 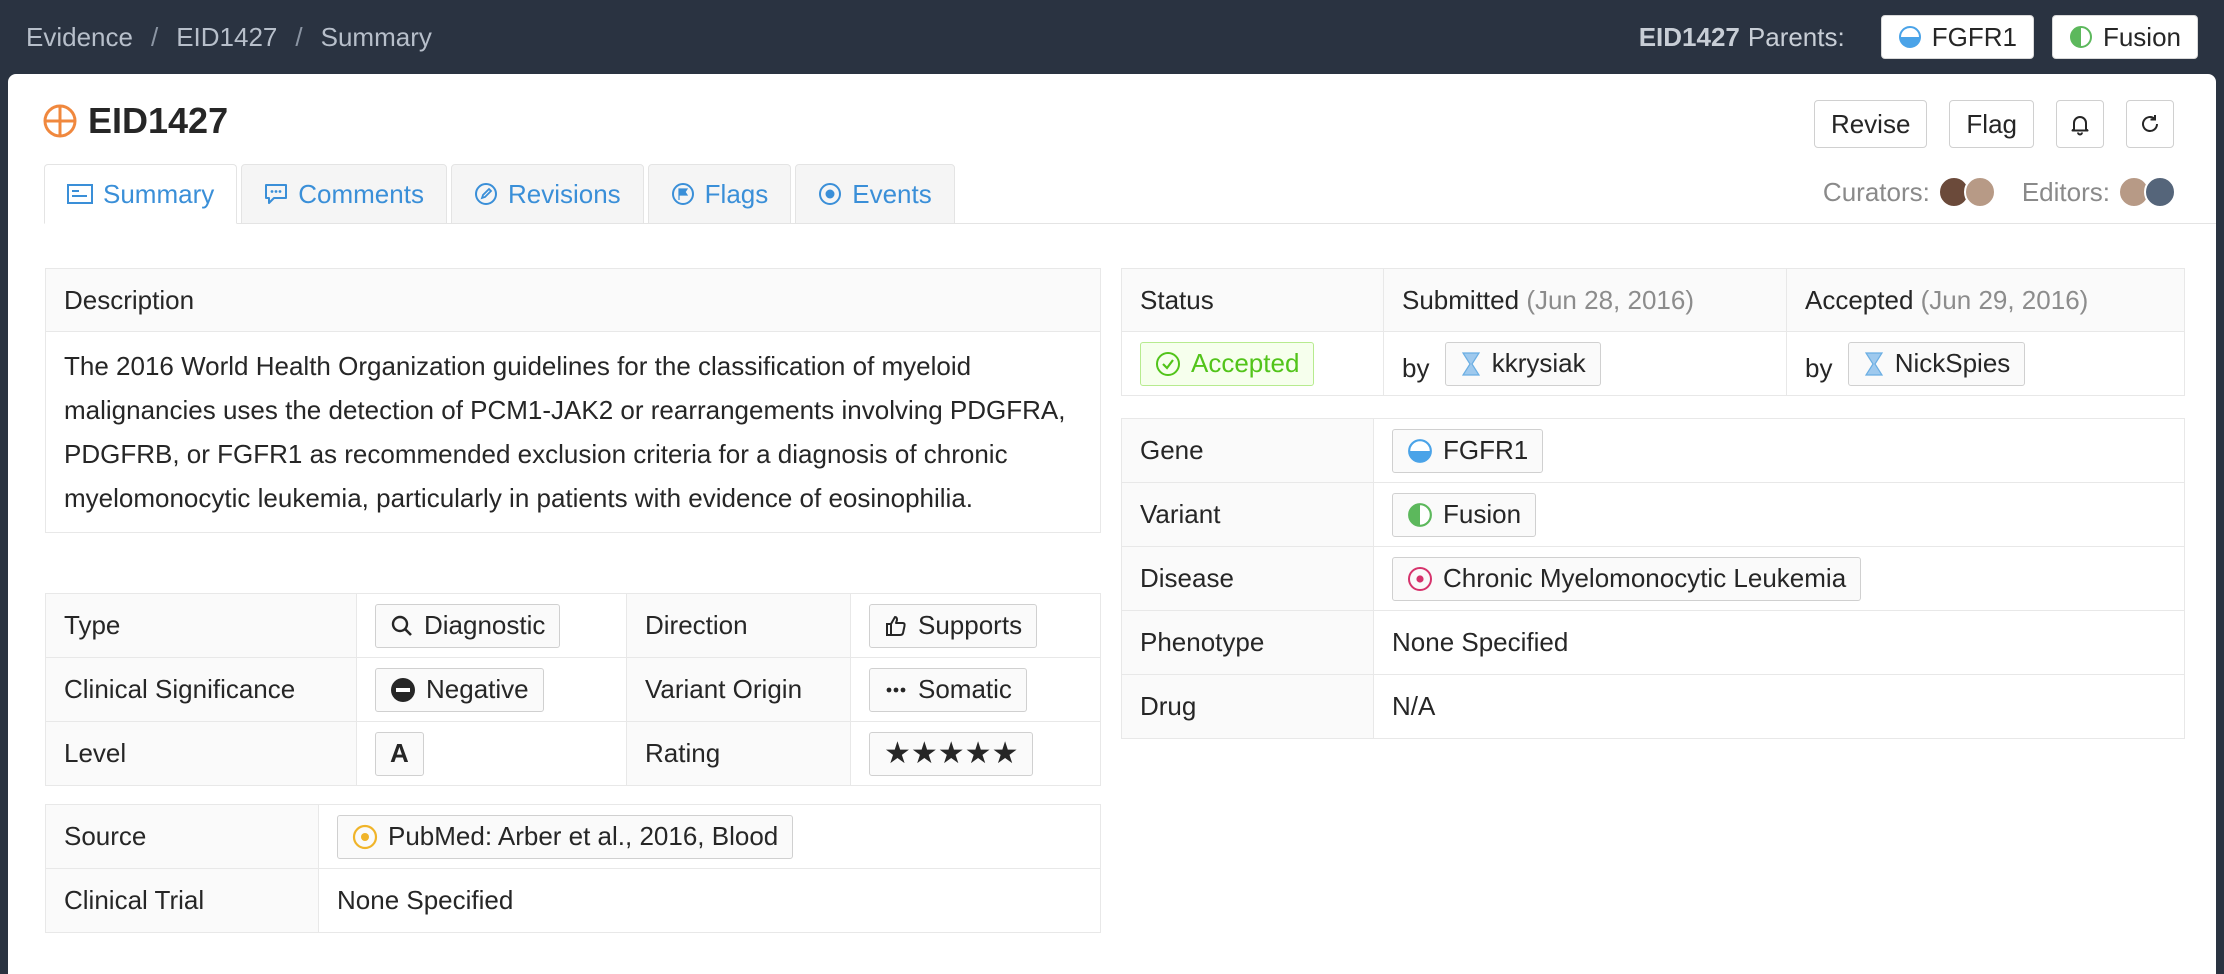 I want to click on accepted-by-user: NickSpies, so click(x=1936, y=363).